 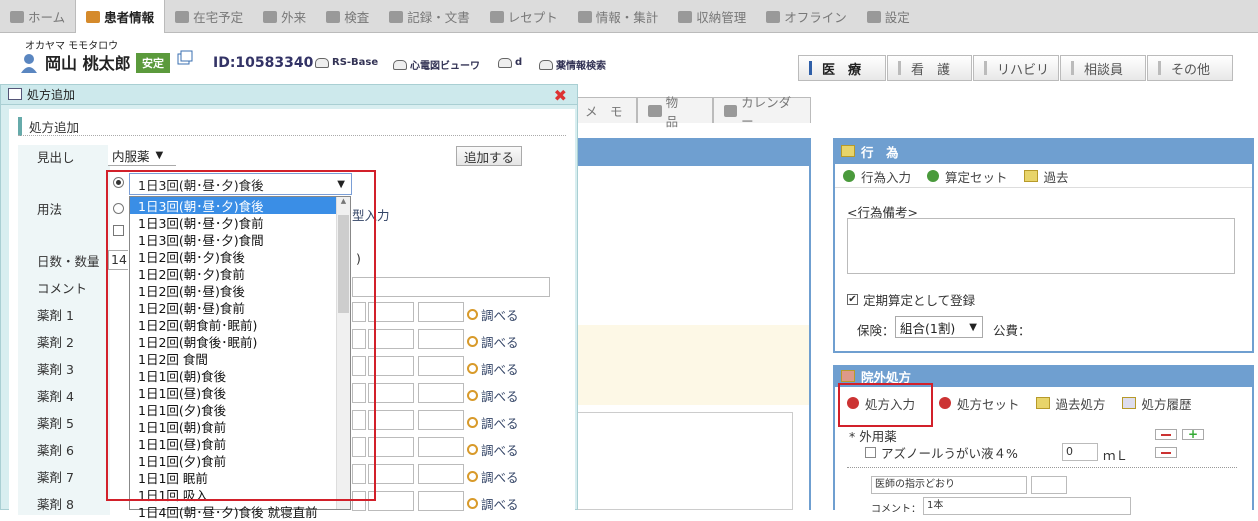 What do you see at coordinates (560, 95) in the screenshot?
I see `close-icon: ✖` at bounding box center [560, 95].